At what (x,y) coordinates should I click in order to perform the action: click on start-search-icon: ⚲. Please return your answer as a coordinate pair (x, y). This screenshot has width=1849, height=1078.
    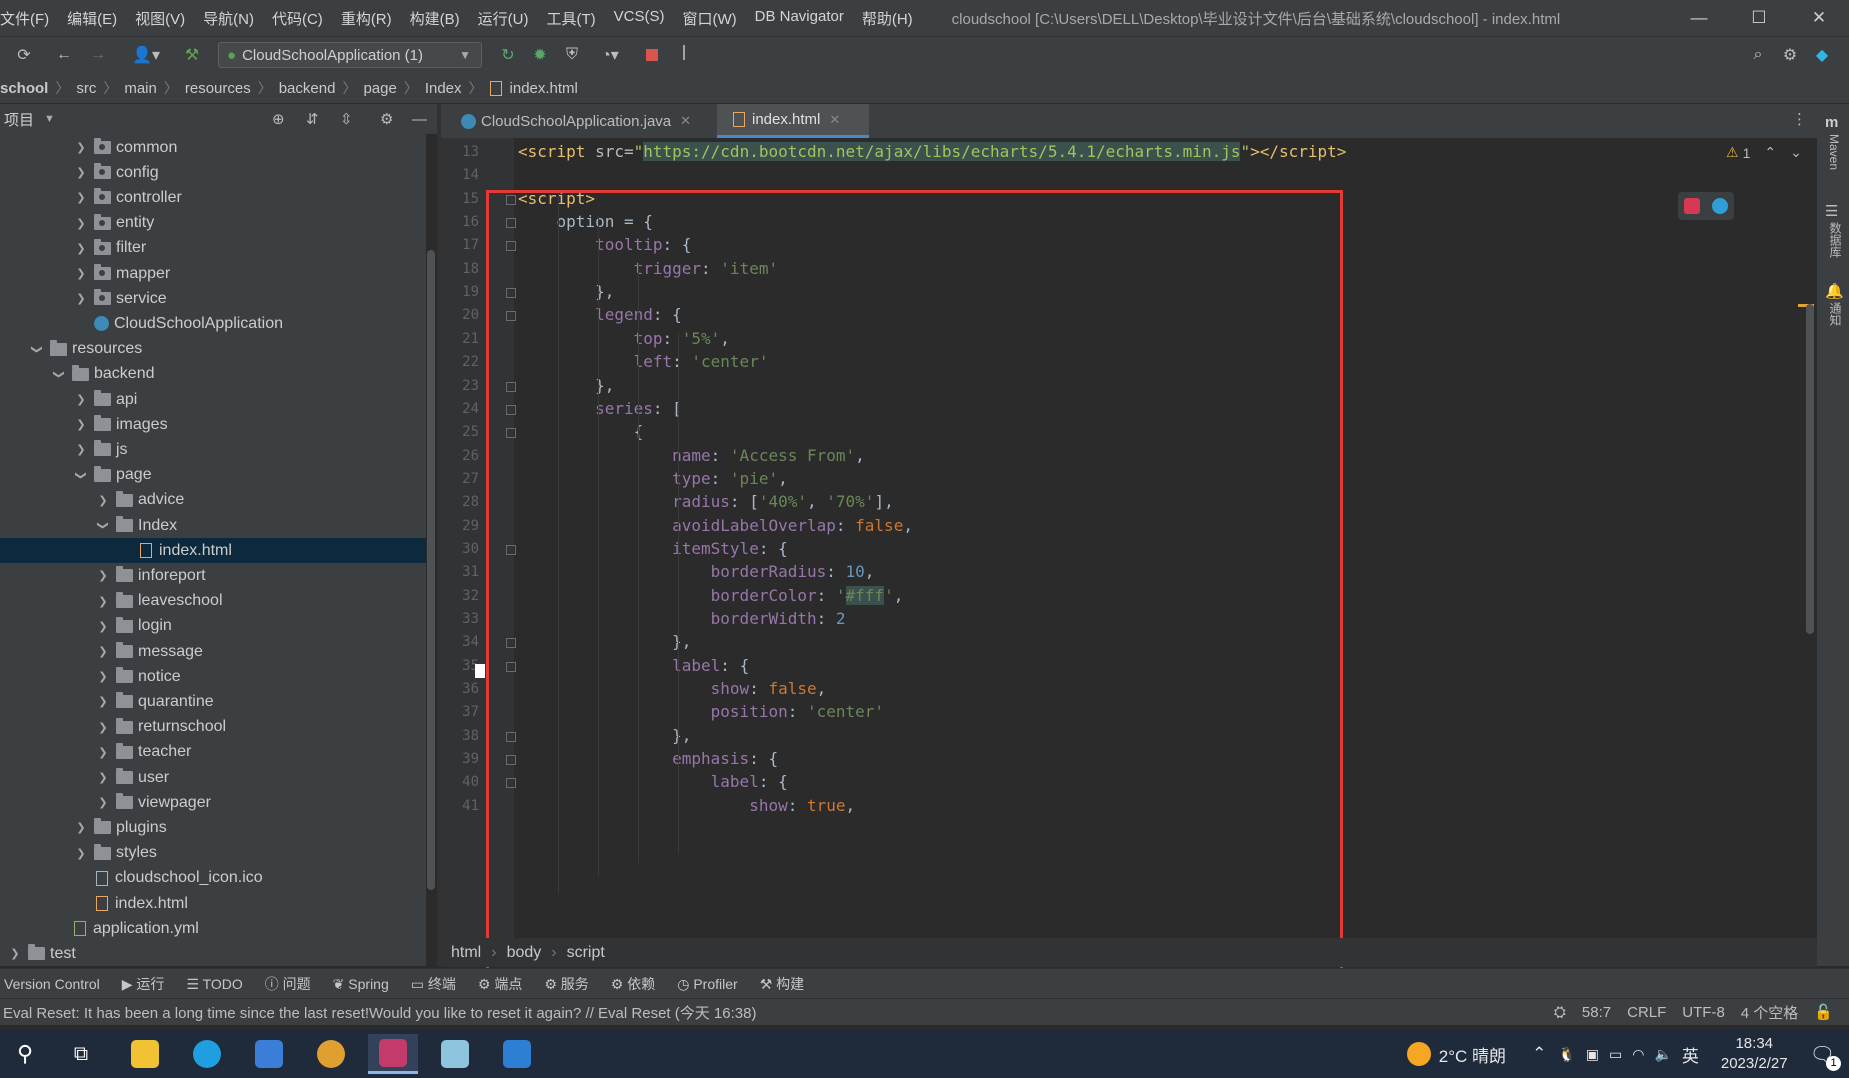
    Looking at the image, I should click on (25, 1054).